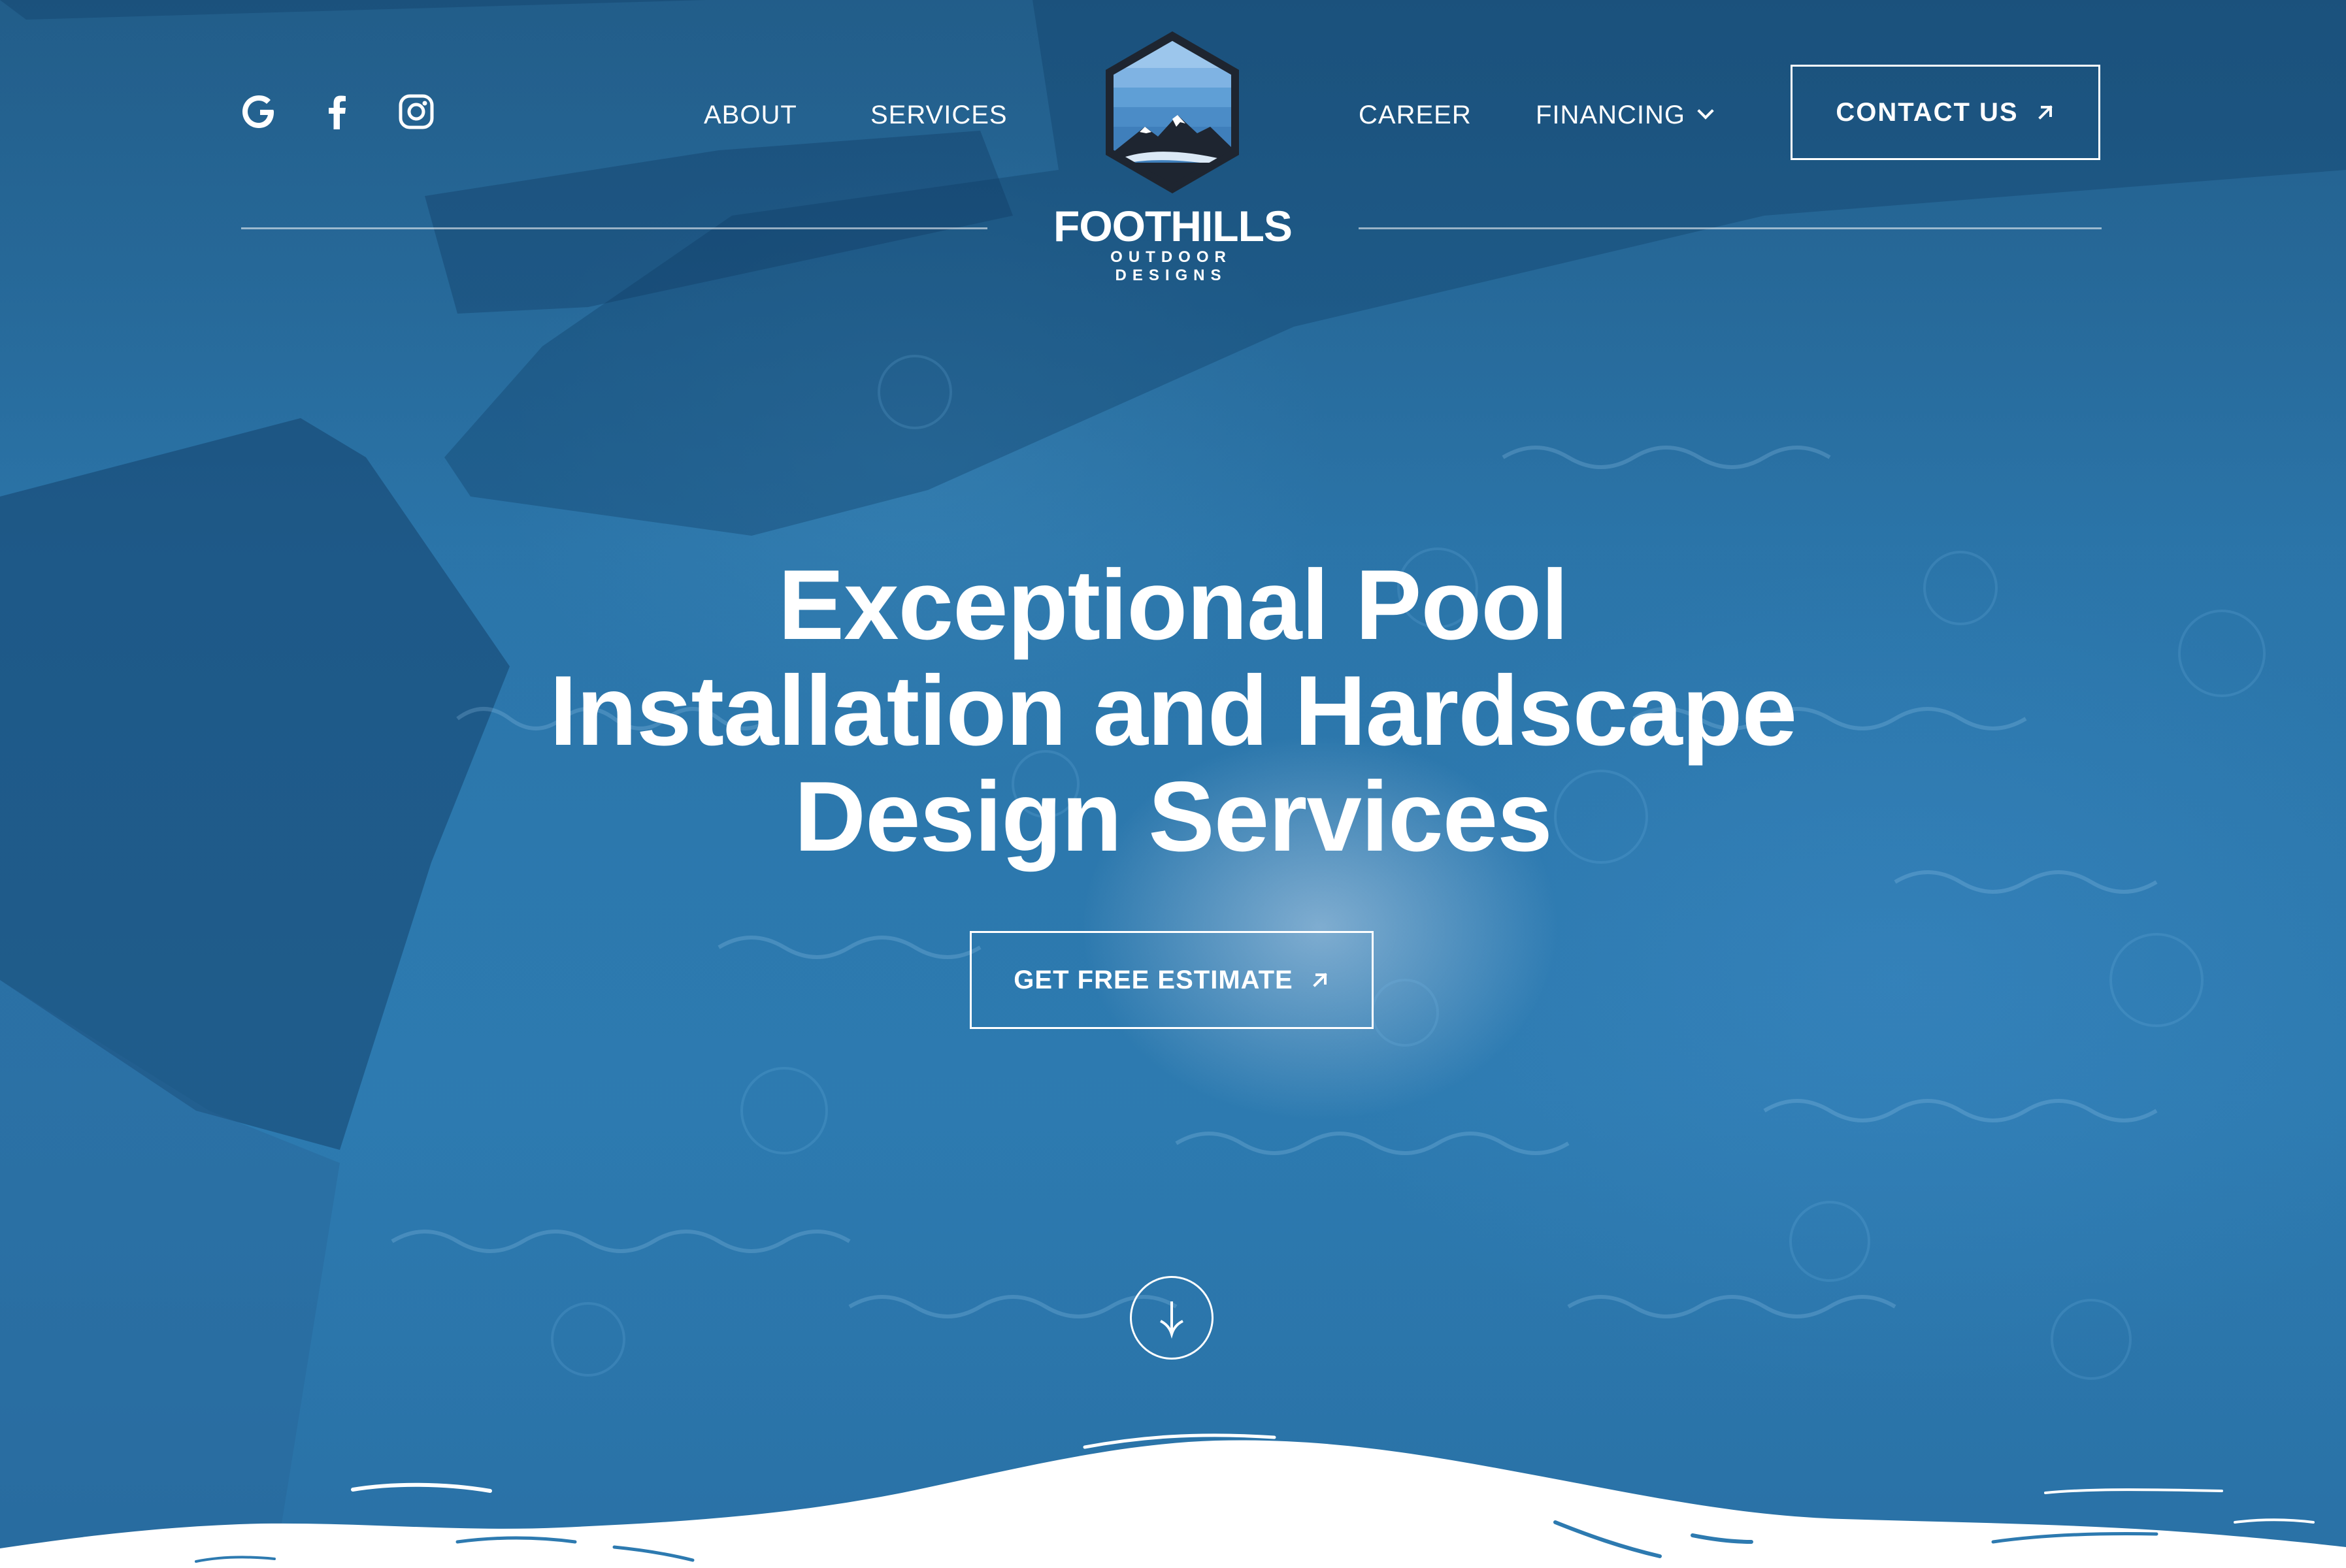 The image size is (2346, 1568). Describe the element at coordinates (1173, 816) in the screenshot. I see `hero-headline-line-3: Design Services` at that location.